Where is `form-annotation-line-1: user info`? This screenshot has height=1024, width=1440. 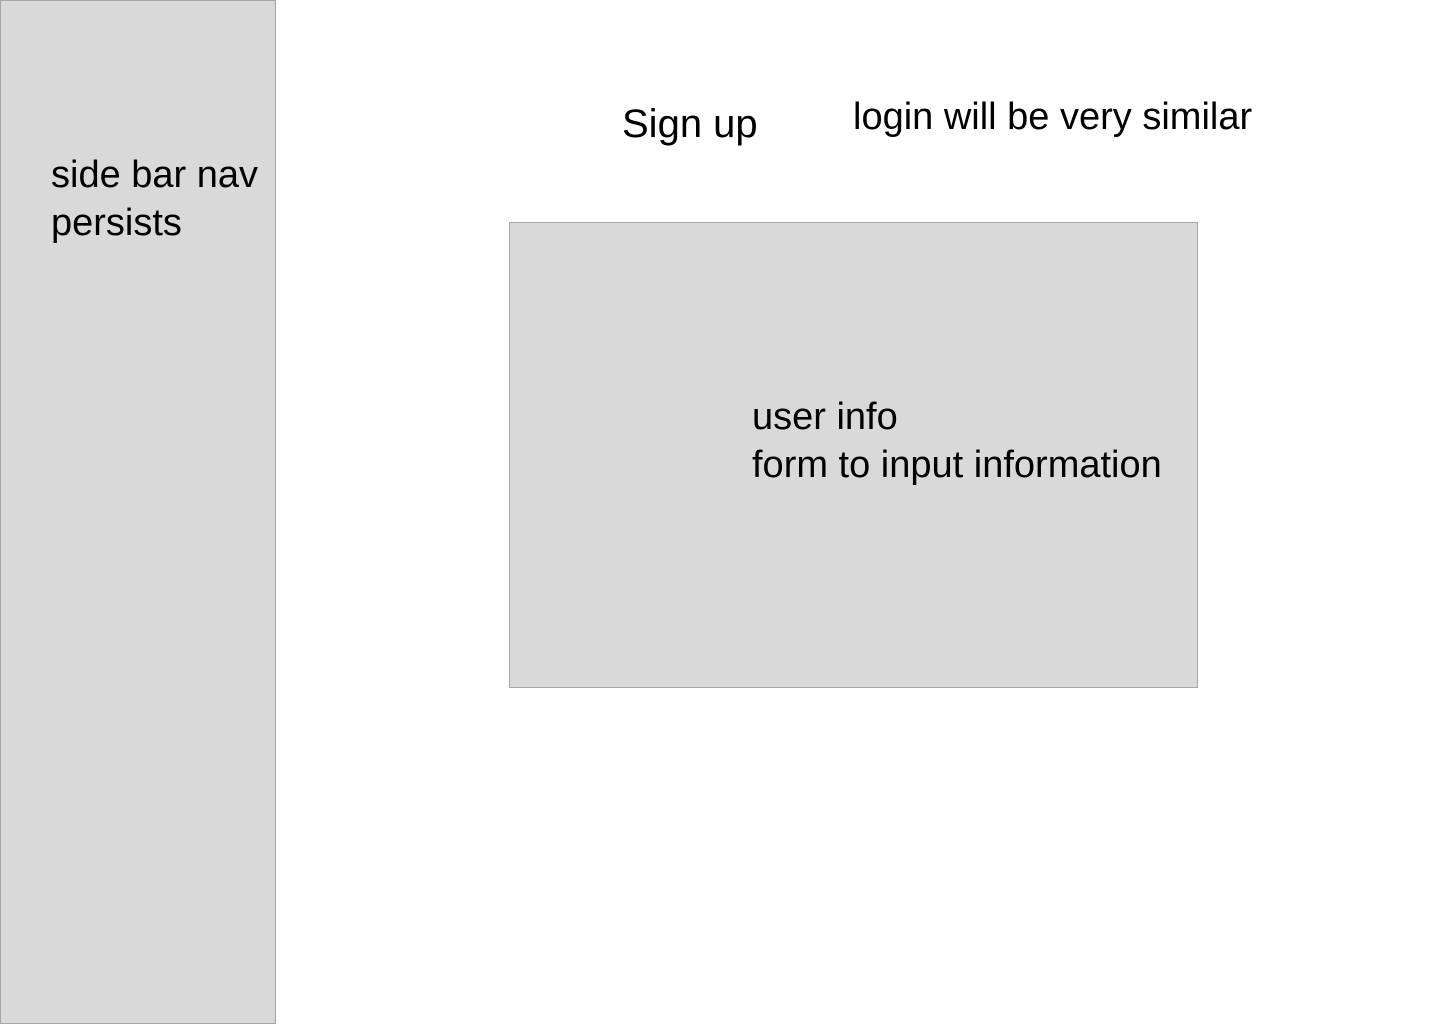 form-annotation-line-1: user info is located at coordinates (825, 417).